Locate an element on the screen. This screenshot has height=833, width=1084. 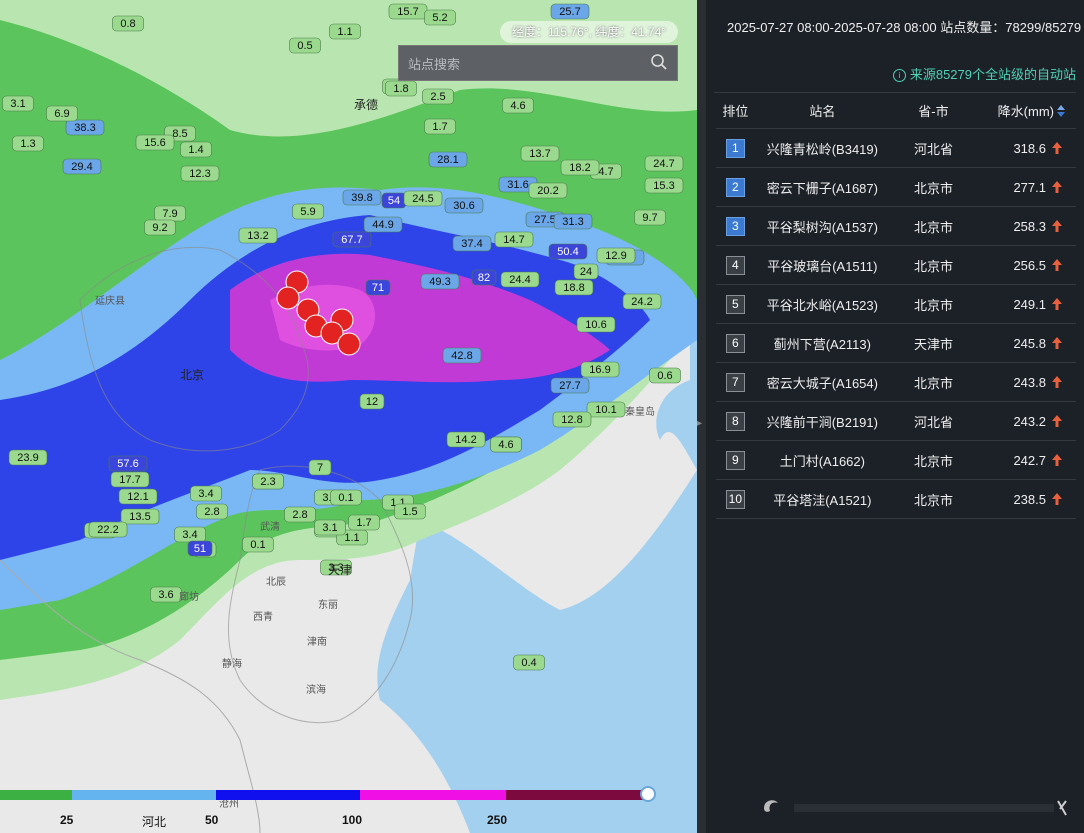
station-value: 14.2 is located at coordinates (465, 440).